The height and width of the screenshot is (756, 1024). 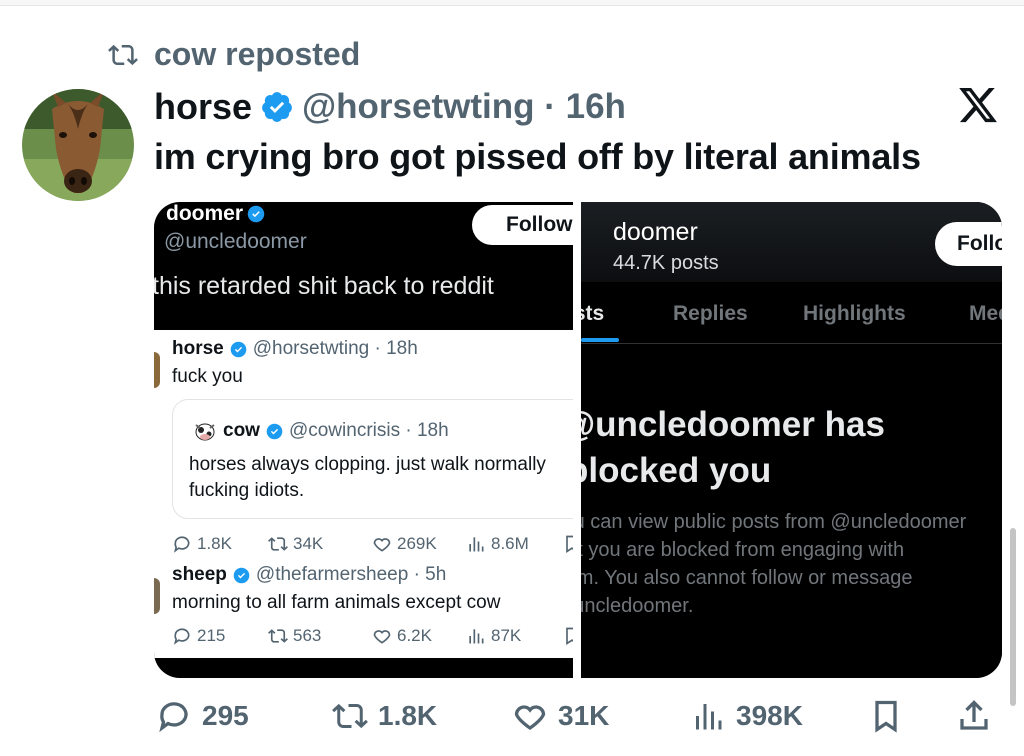 I want to click on repost-count-text: 563, so click(x=307, y=635).